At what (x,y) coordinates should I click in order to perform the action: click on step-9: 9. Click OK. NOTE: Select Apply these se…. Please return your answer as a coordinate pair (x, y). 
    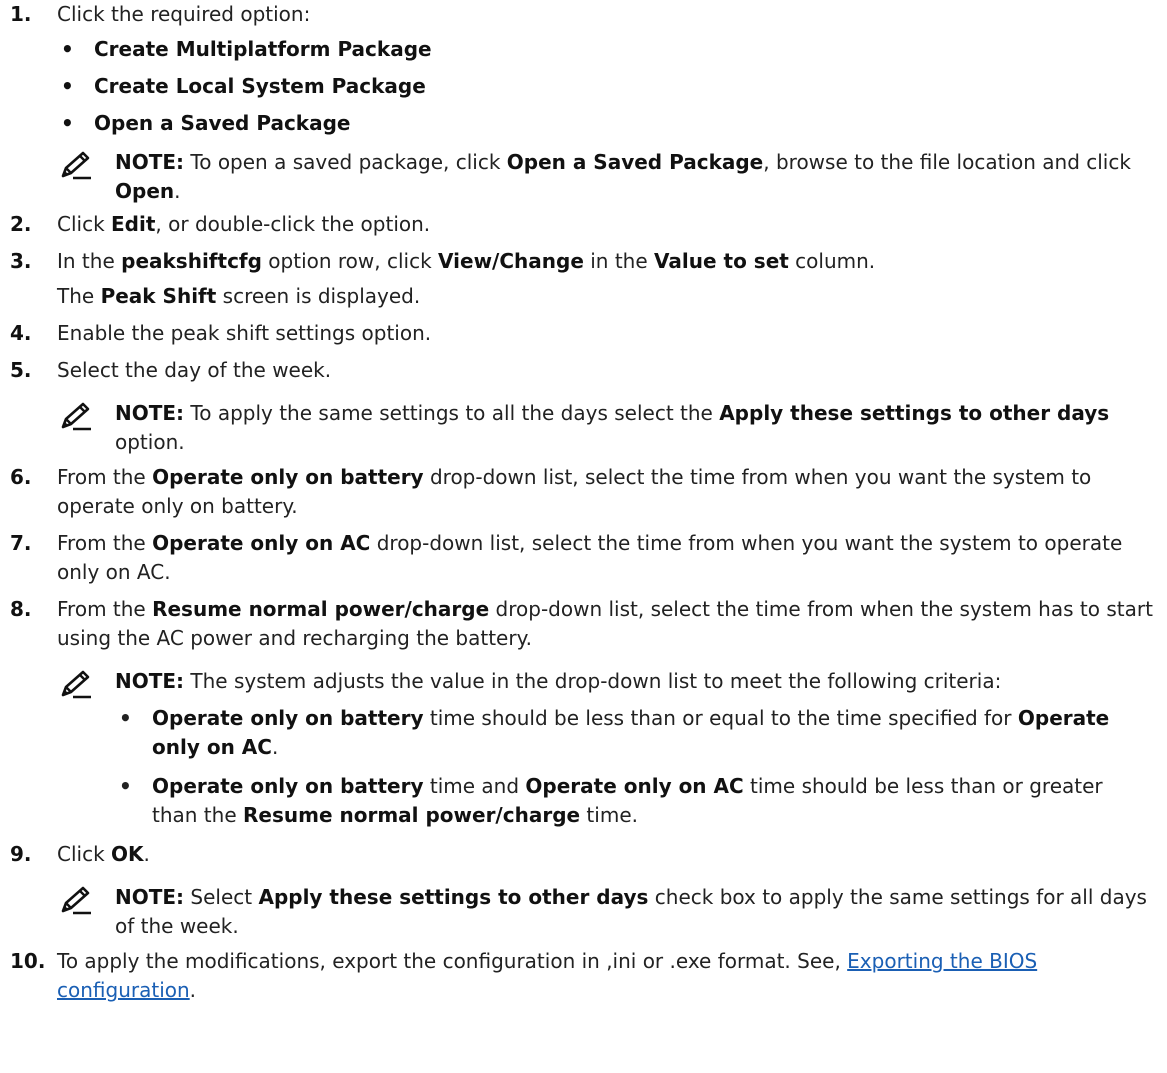
    Looking at the image, I should click on (583, 890).